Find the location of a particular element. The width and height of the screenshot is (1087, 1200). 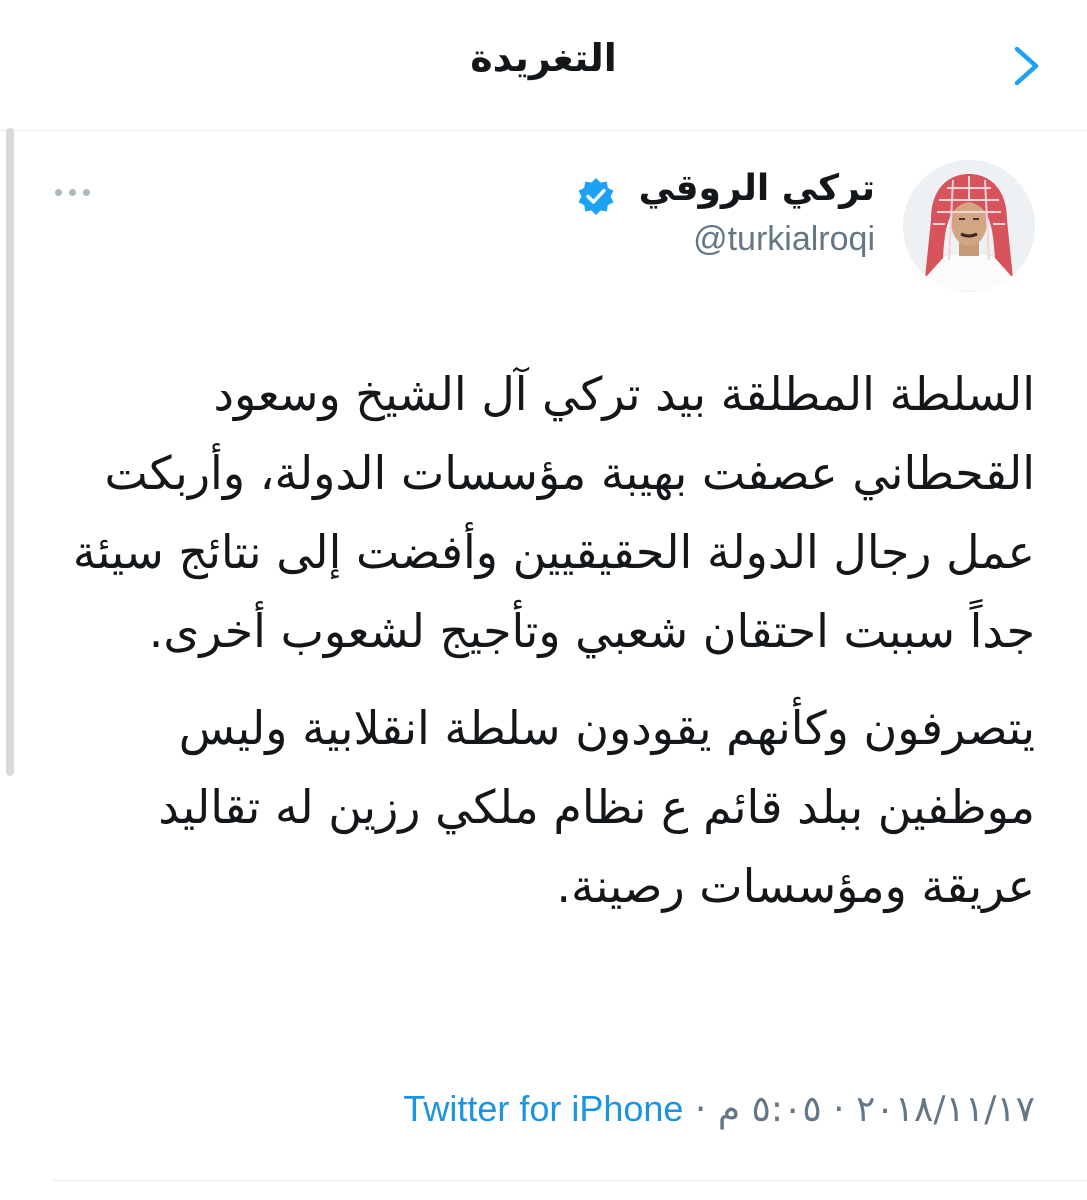

divider is located at coordinates (569, 1180).